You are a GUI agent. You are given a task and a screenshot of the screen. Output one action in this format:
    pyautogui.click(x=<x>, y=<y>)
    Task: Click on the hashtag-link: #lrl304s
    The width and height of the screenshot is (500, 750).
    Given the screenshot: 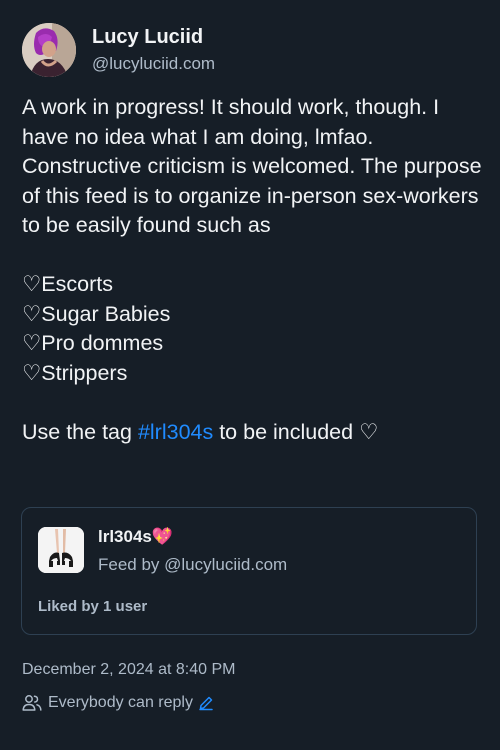 What is the action you would take?
    pyautogui.click(x=175, y=432)
    